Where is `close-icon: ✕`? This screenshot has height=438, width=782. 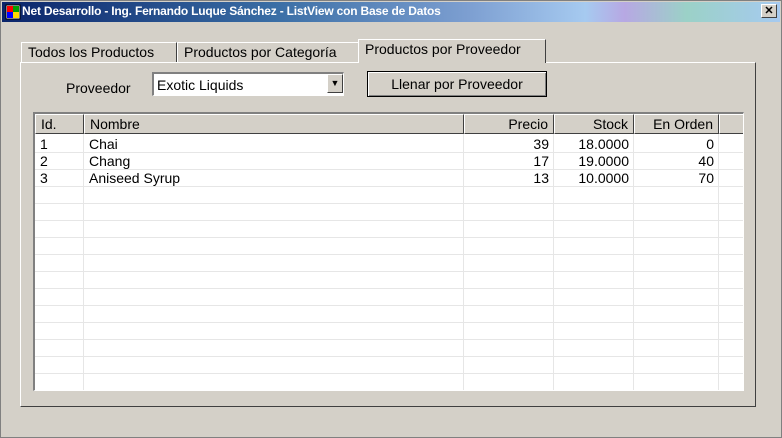
close-icon: ✕ is located at coordinates (769, 11).